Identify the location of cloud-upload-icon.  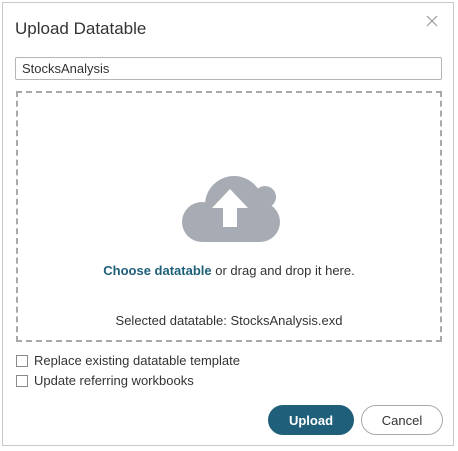
(232, 207).